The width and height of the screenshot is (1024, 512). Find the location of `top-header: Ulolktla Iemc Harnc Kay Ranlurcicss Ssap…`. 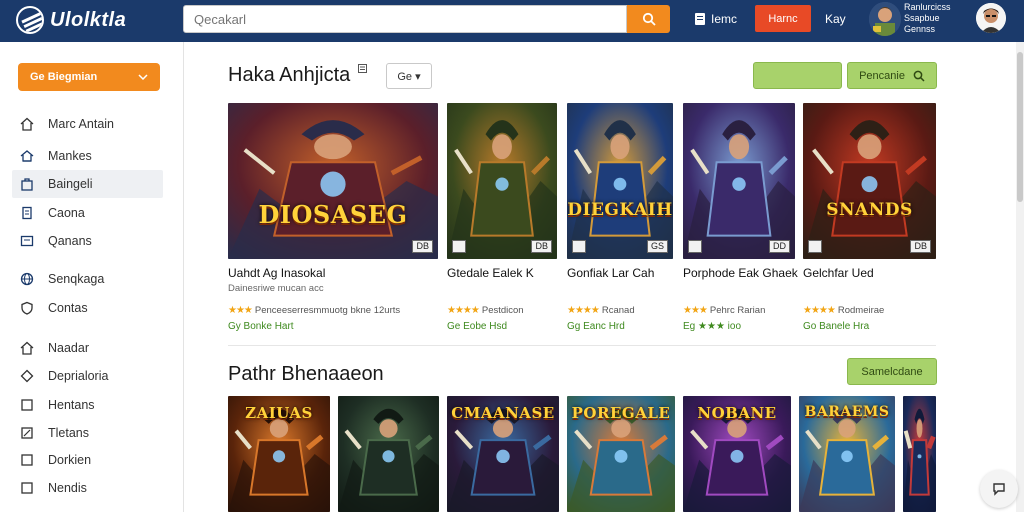

top-header: Ulolktla Iemc Harnc Kay Ranlurcicss Ssap… is located at coordinates (512, 21).